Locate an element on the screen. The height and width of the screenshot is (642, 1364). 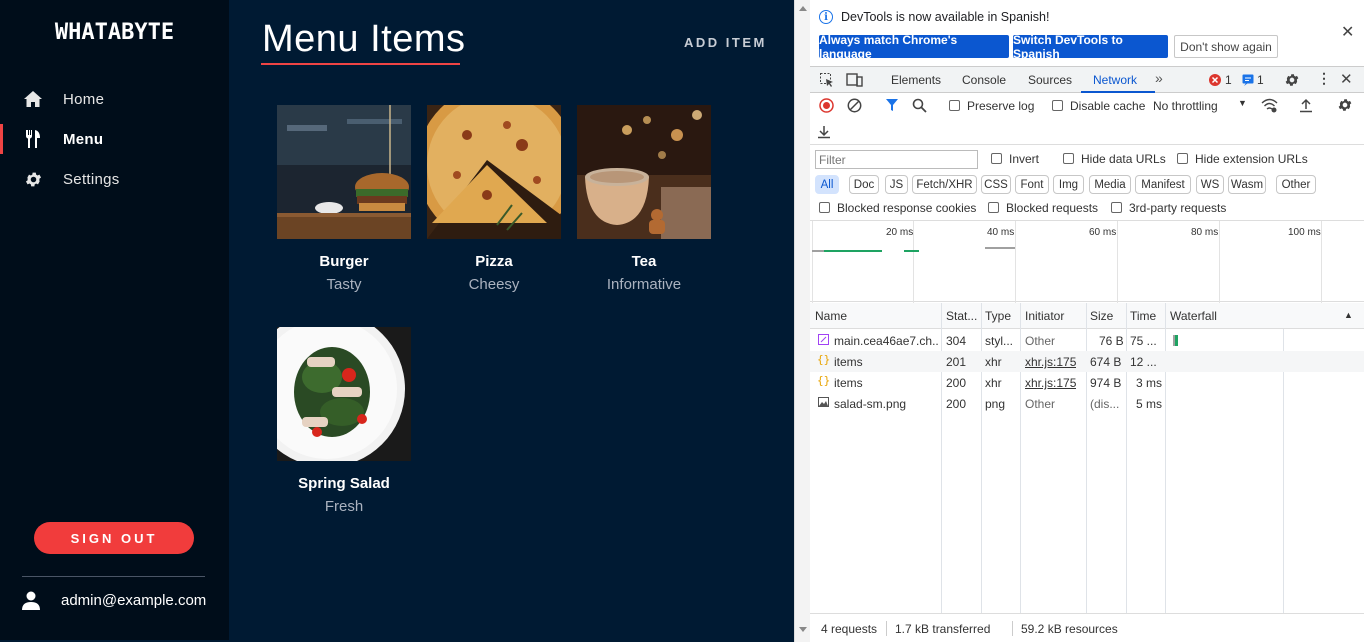
tab-sources: Sources is located at coordinates (1050, 80).